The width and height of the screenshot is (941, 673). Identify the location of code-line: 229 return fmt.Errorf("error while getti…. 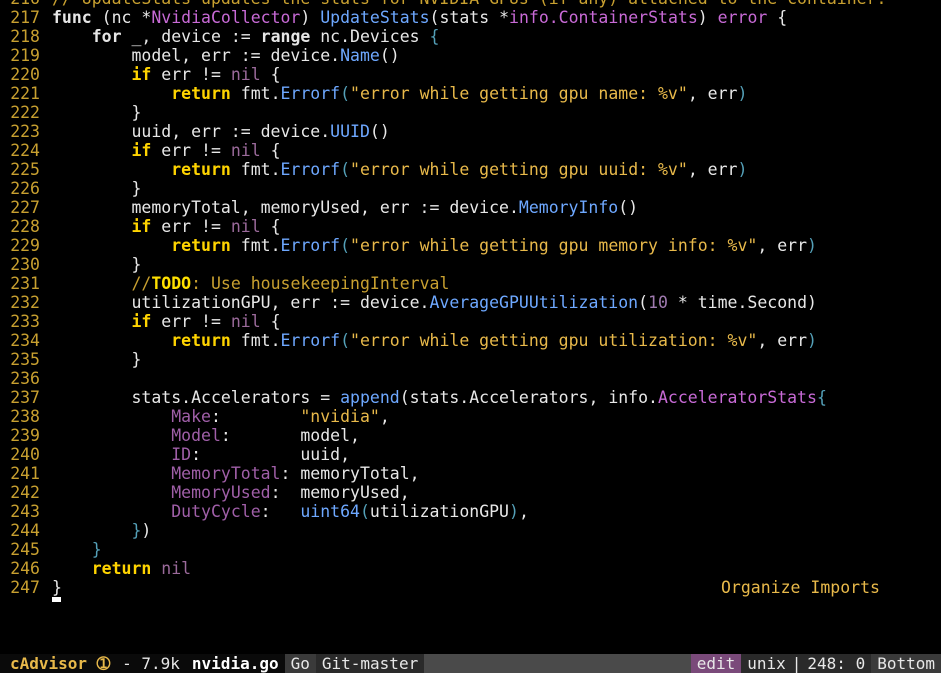
(470, 245).